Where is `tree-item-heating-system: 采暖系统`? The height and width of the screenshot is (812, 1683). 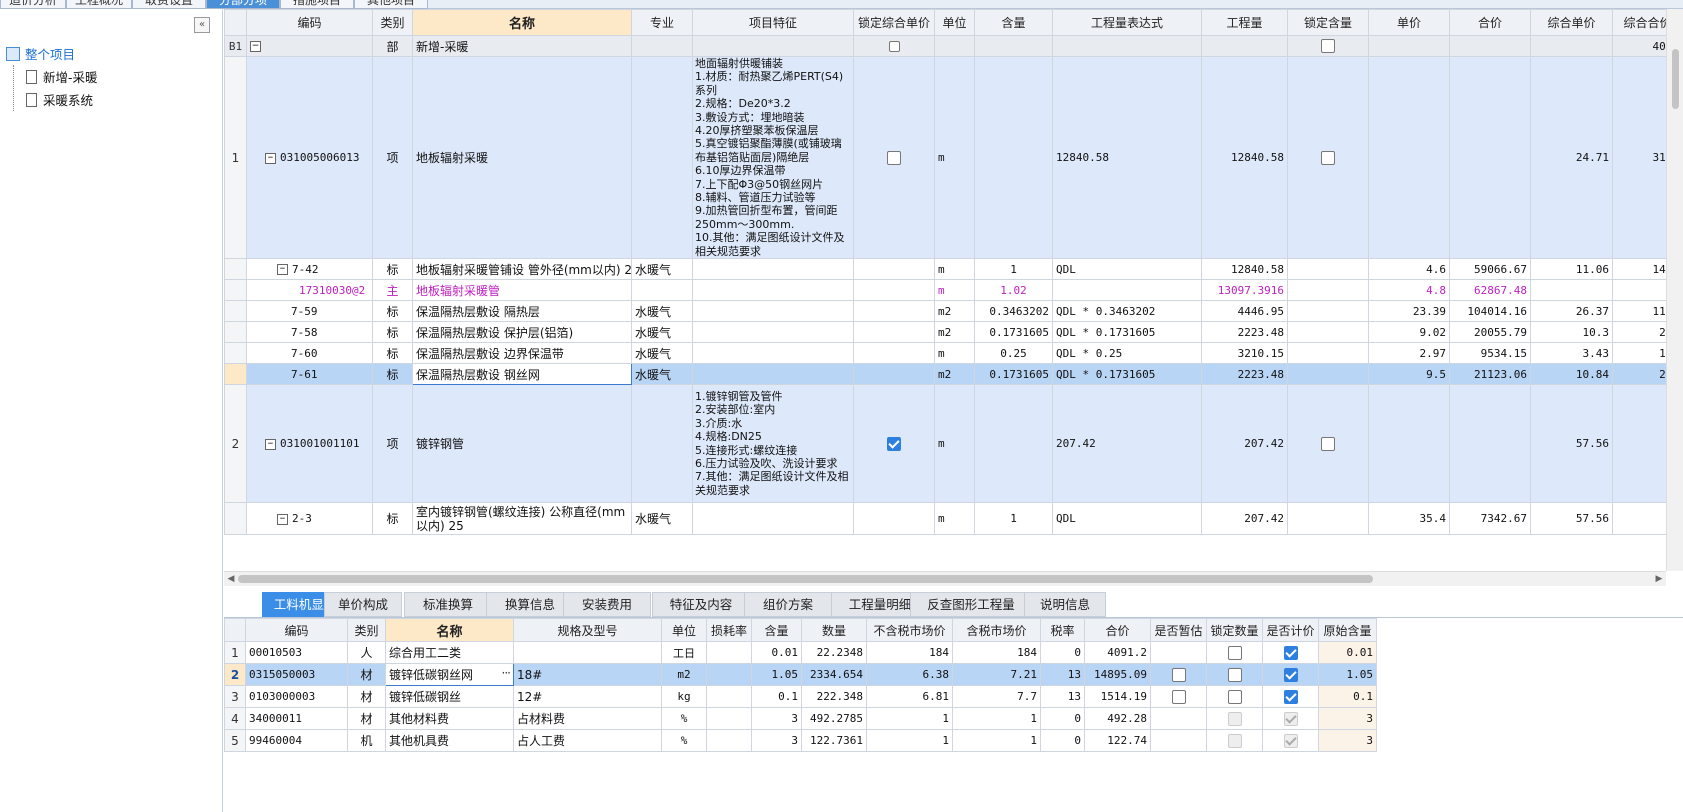
tree-item-heating-system: 采暖系统 is located at coordinates (59, 101).